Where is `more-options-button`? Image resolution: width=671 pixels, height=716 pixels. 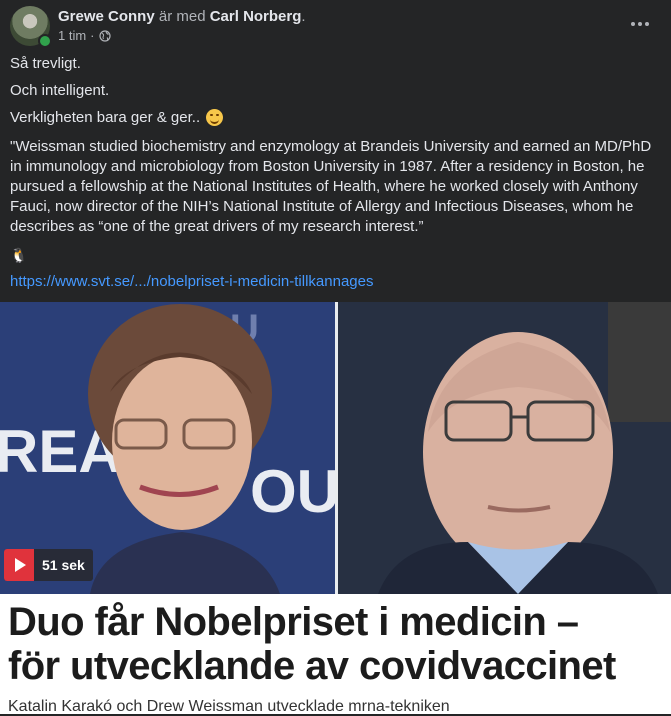 more-options-button is located at coordinates (640, 24).